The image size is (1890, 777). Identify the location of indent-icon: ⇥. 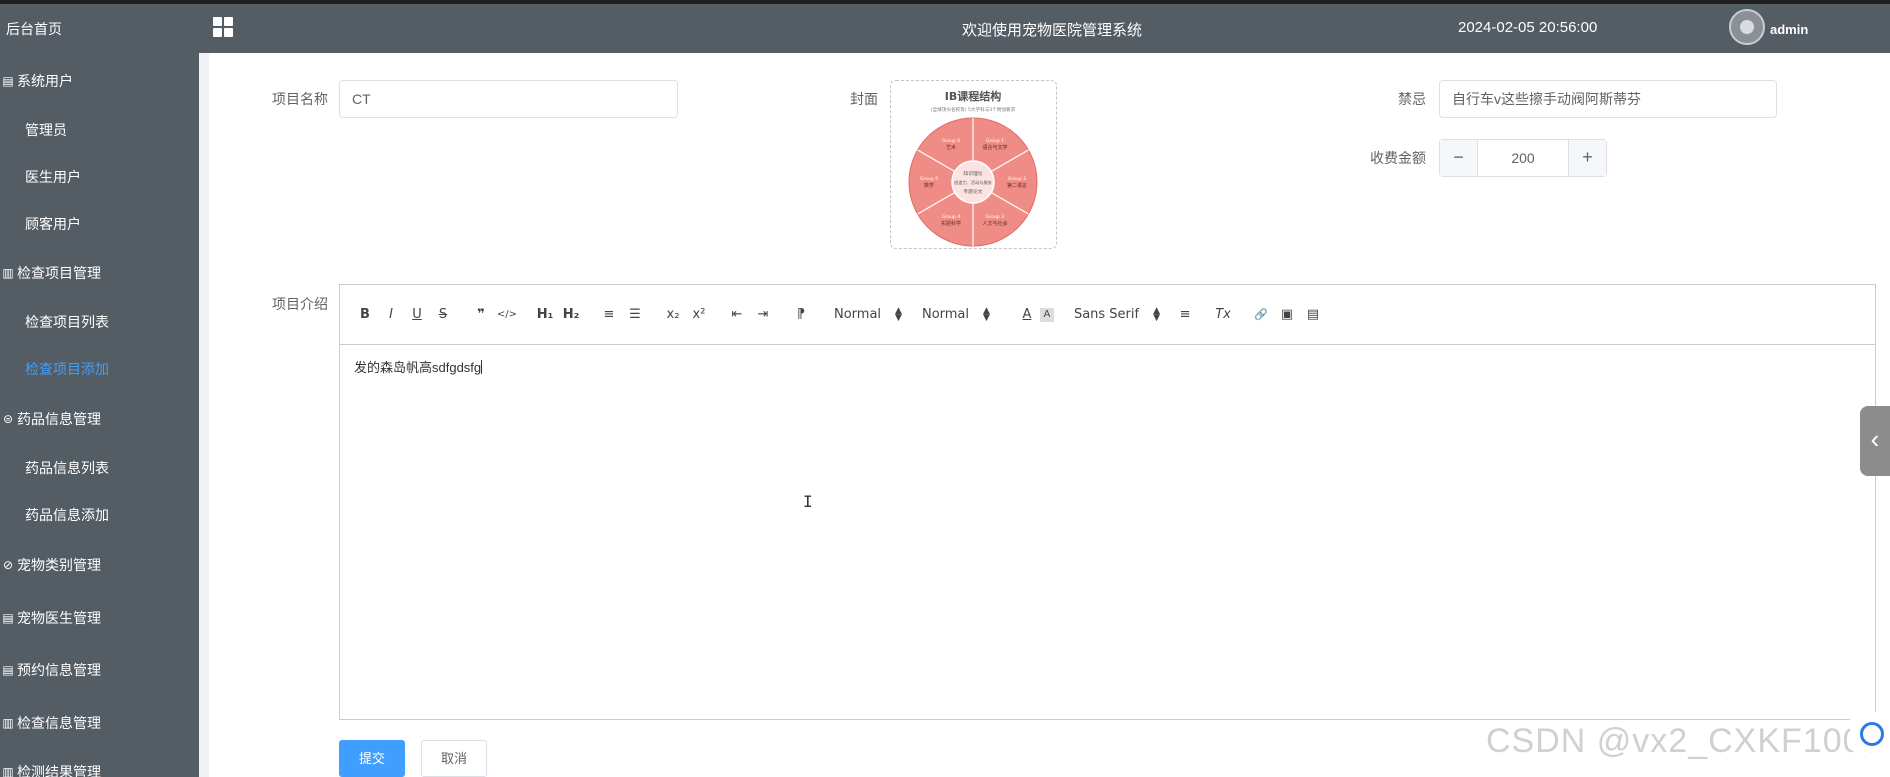
(763, 315).